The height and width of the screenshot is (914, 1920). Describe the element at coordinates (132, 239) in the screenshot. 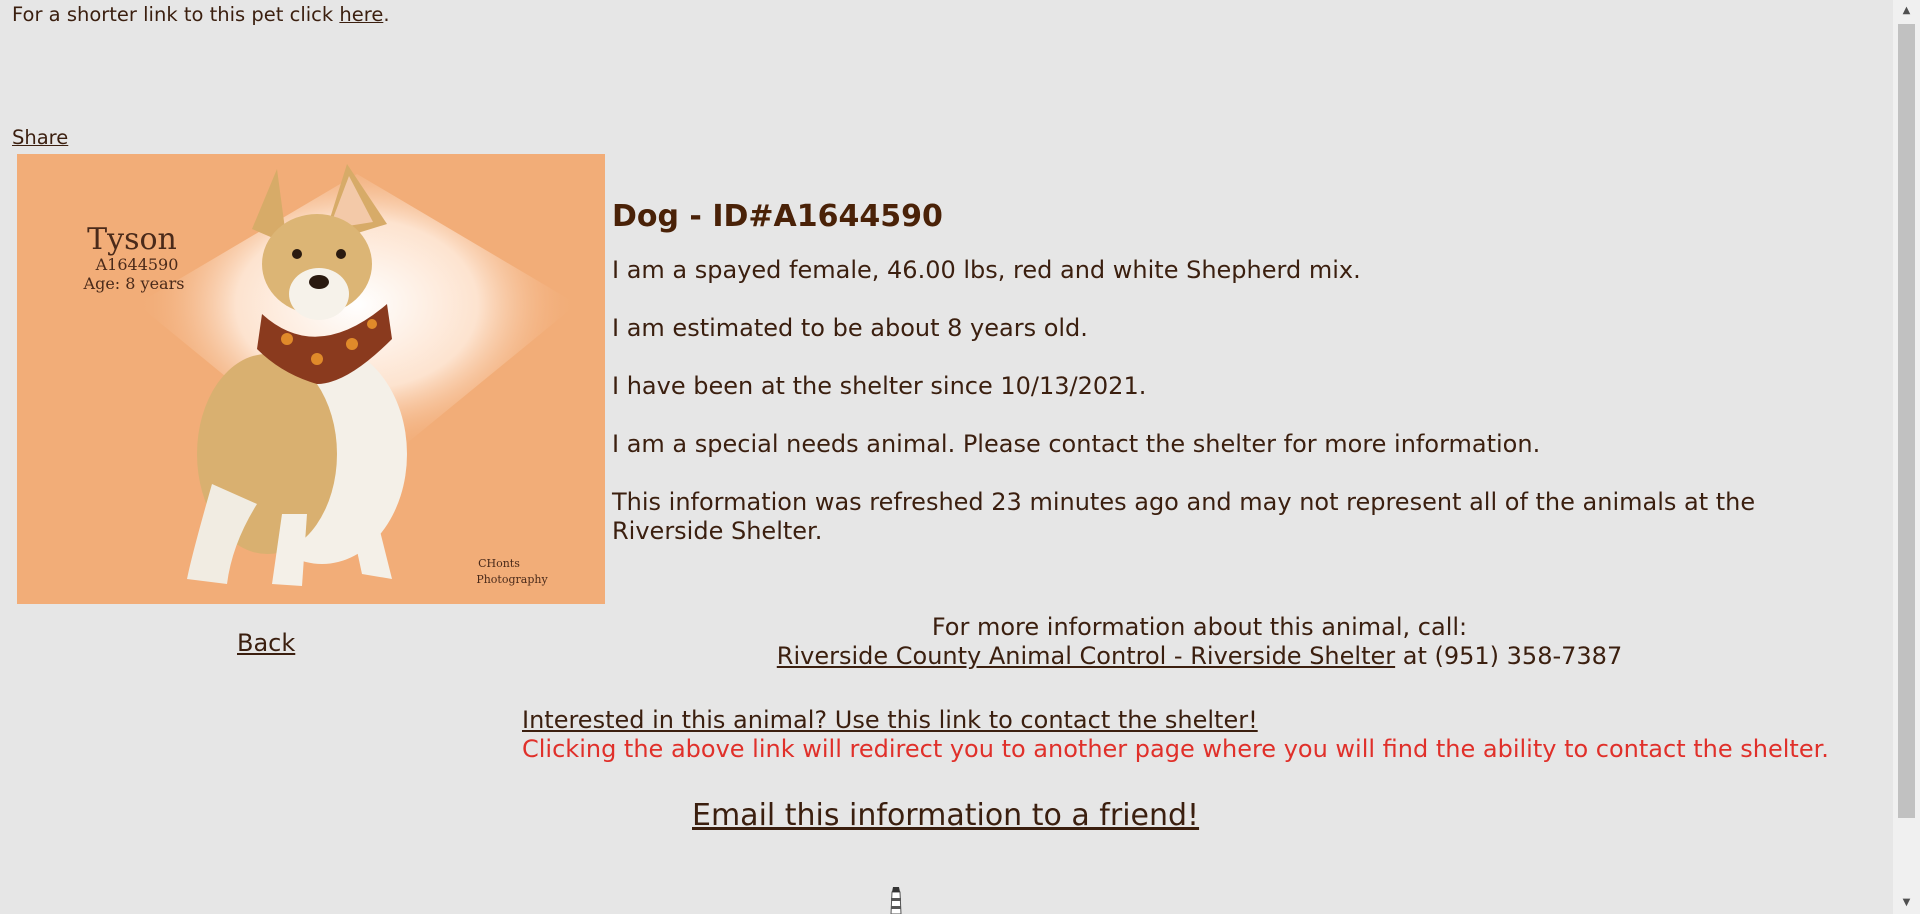

I see `photo-name-text: Tyson` at that location.